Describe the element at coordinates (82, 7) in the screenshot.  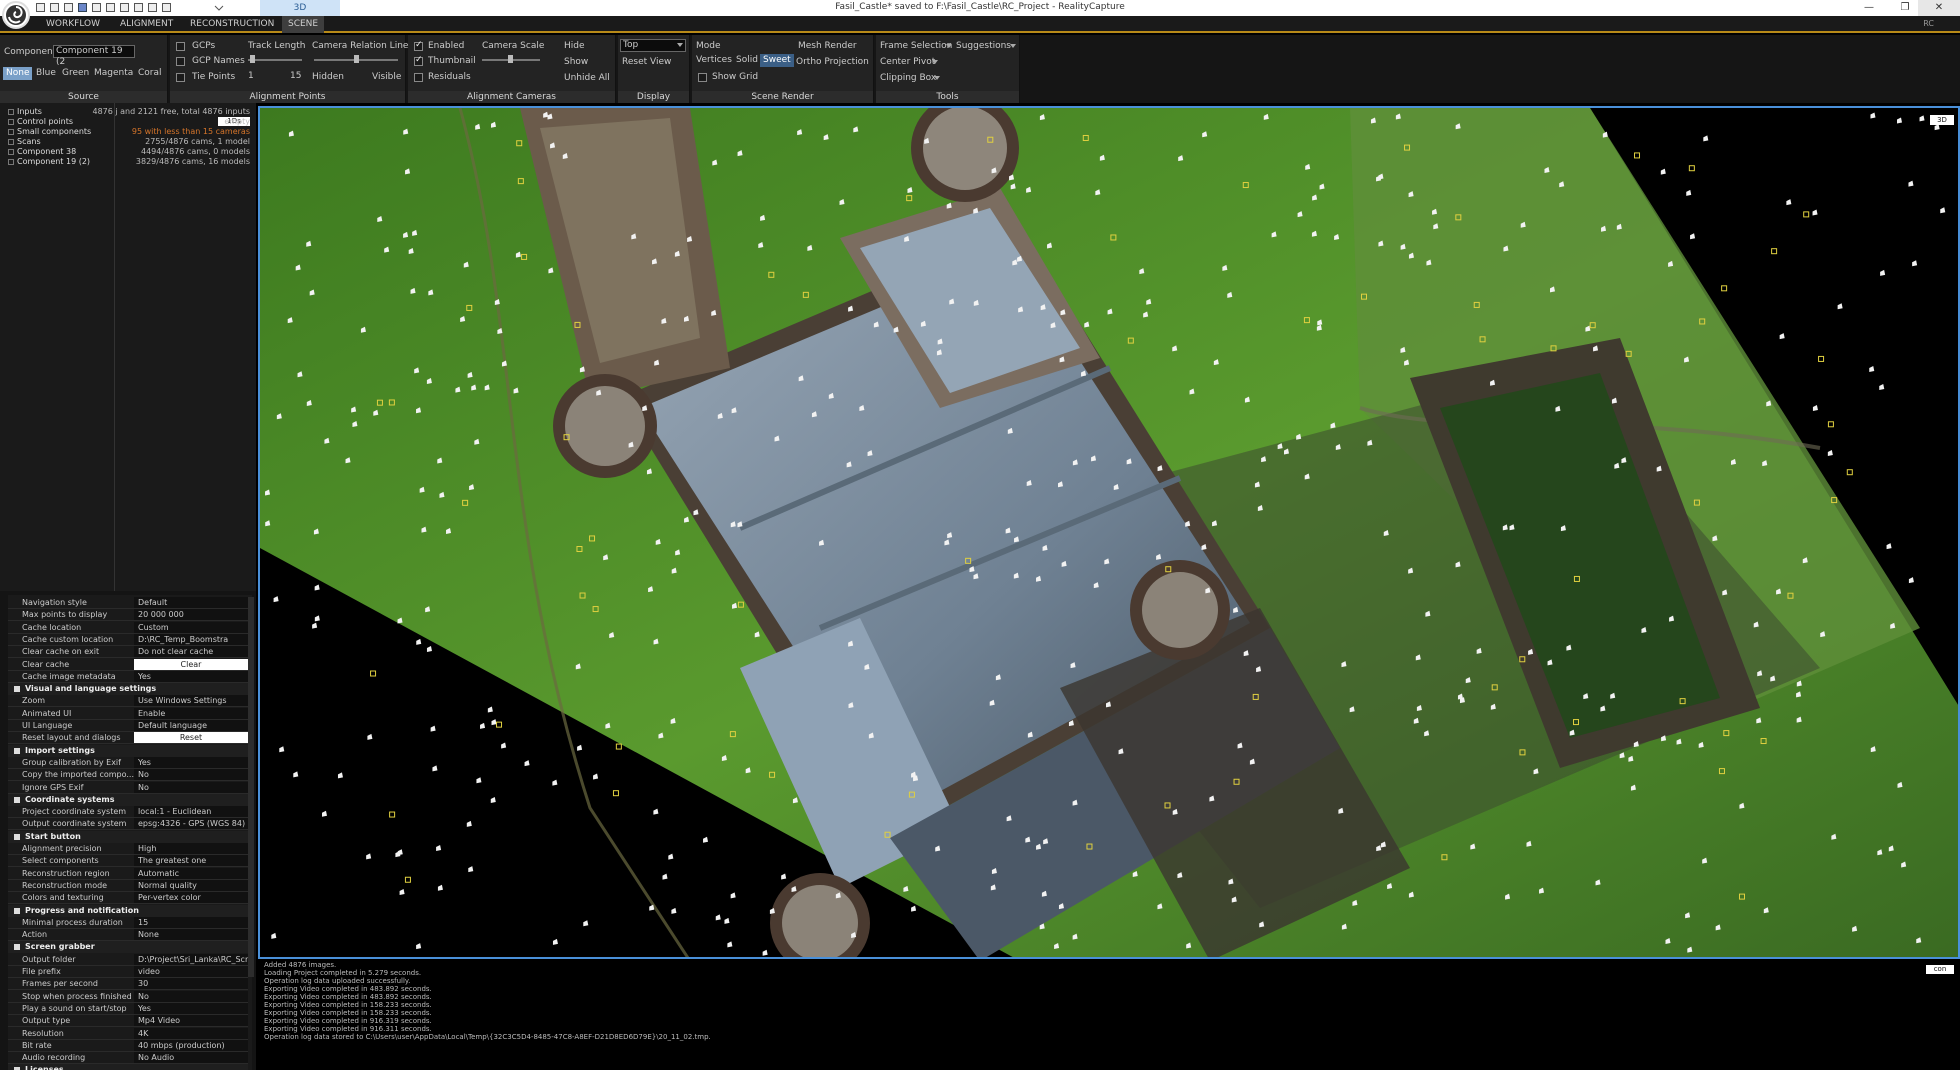
I see `layout-icon` at that location.